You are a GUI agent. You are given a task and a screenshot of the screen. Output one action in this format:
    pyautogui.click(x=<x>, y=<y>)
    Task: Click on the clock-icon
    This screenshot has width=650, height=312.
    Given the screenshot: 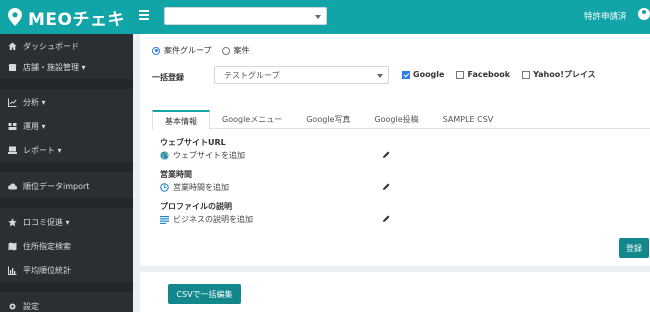 What is the action you would take?
    pyautogui.click(x=164, y=187)
    